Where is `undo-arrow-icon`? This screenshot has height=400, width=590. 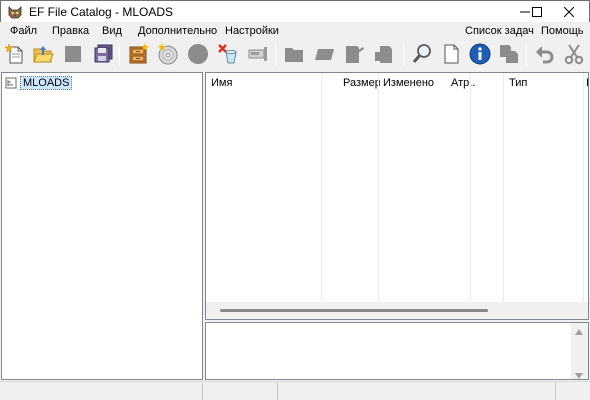 undo-arrow-icon is located at coordinates (545, 55).